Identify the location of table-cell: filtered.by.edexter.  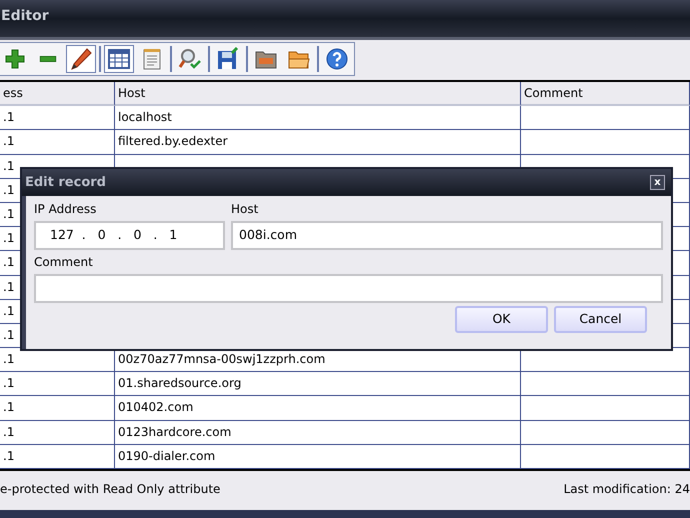
(318, 142).